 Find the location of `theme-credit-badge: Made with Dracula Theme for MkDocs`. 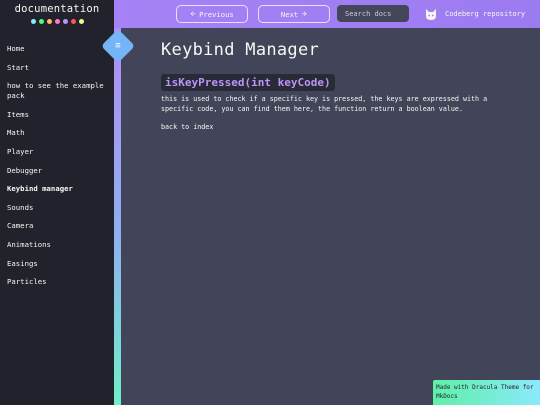

theme-credit-badge: Made with Dracula Theme for MkDocs is located at coordinates (486, 392).